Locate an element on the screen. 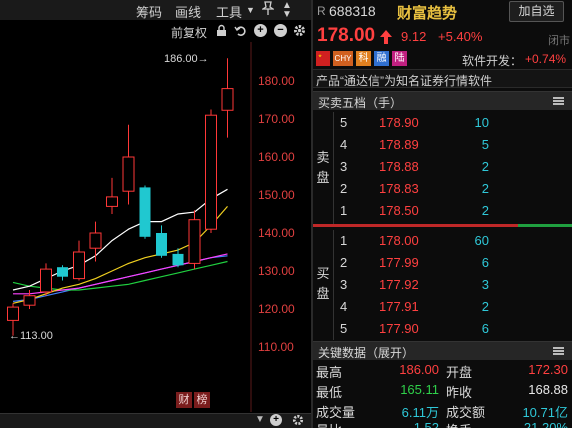 Image resolution: width=572 pixels, height=428 pixels. bid-price: 177.92 is located at coordinates (399, 284).